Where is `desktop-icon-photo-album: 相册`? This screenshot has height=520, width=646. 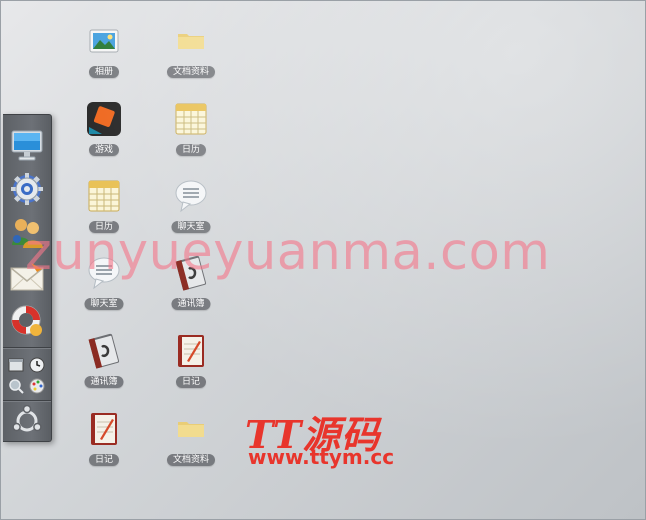 desktop-icon-photo-album: 相册 is located at coordinates (104, 61).